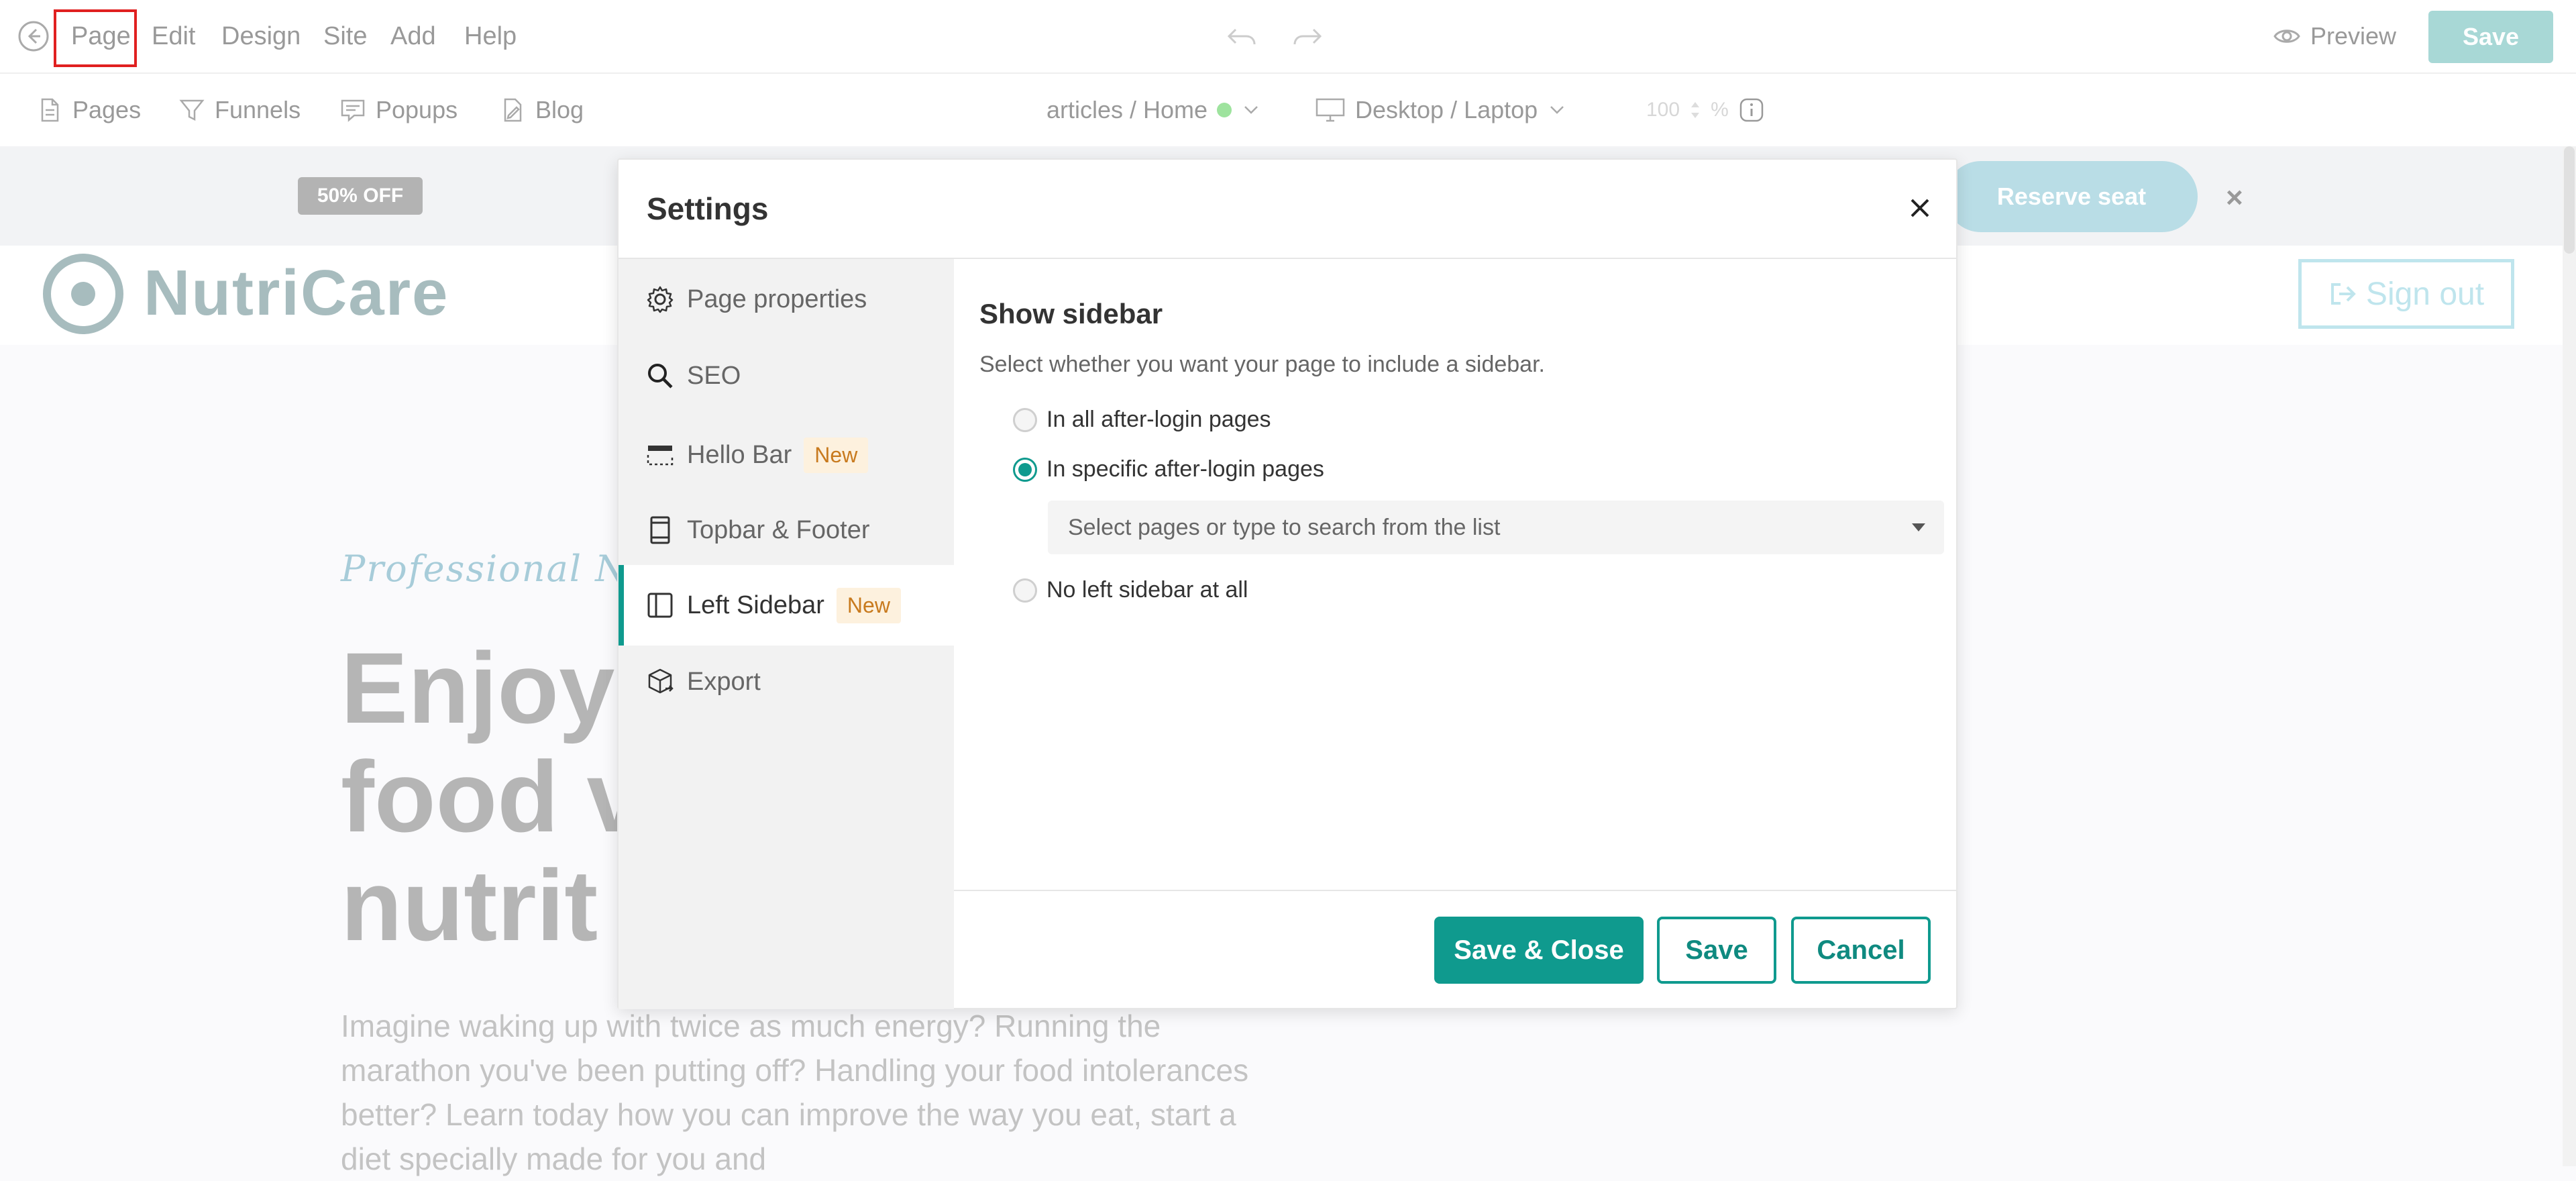 The image size is (2576, 1181). Describe the element at coordinates (1330, 110) in the screenshot. I see `desktop-icon` at that location.